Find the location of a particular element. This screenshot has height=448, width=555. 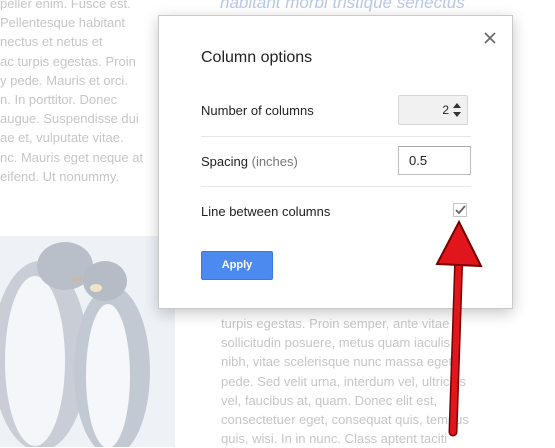

checkmark-icon is located at coordinates (460, 210).